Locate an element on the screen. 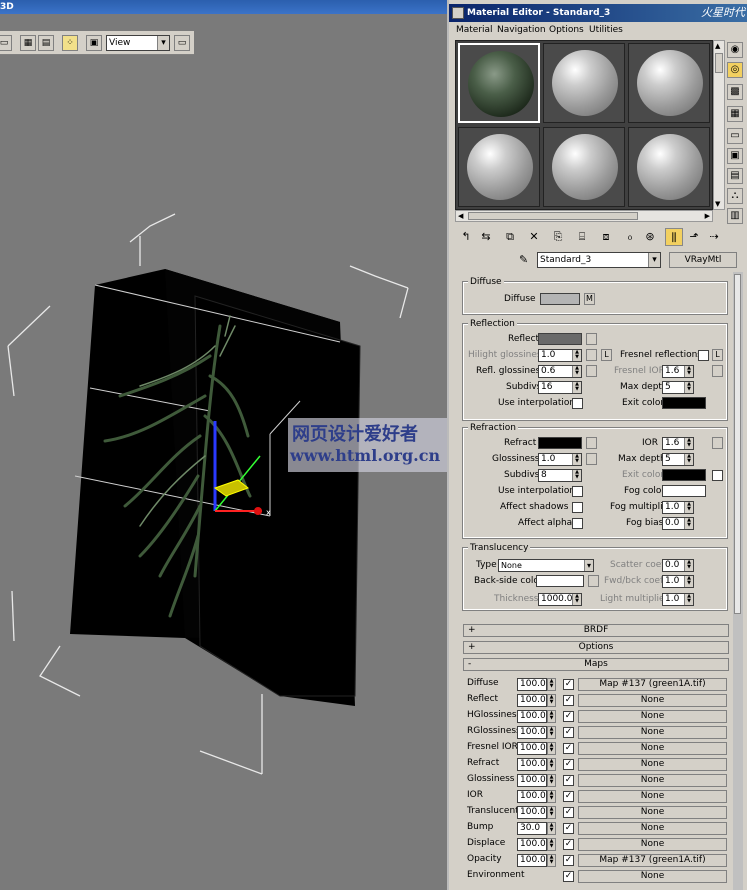 This screenshot has width=747, height=890. fresnel-reflections-checkbox is located at coordinates (703, 355).